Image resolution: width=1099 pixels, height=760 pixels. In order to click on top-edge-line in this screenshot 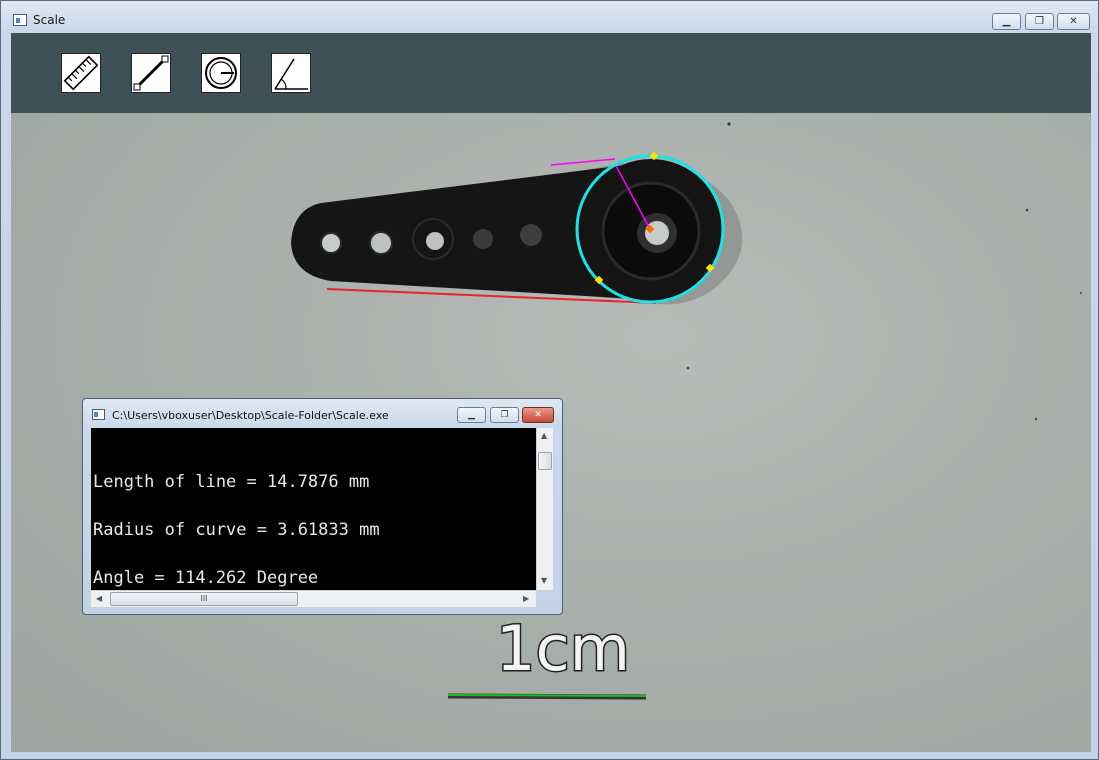, I will do `click(583, 162)`.